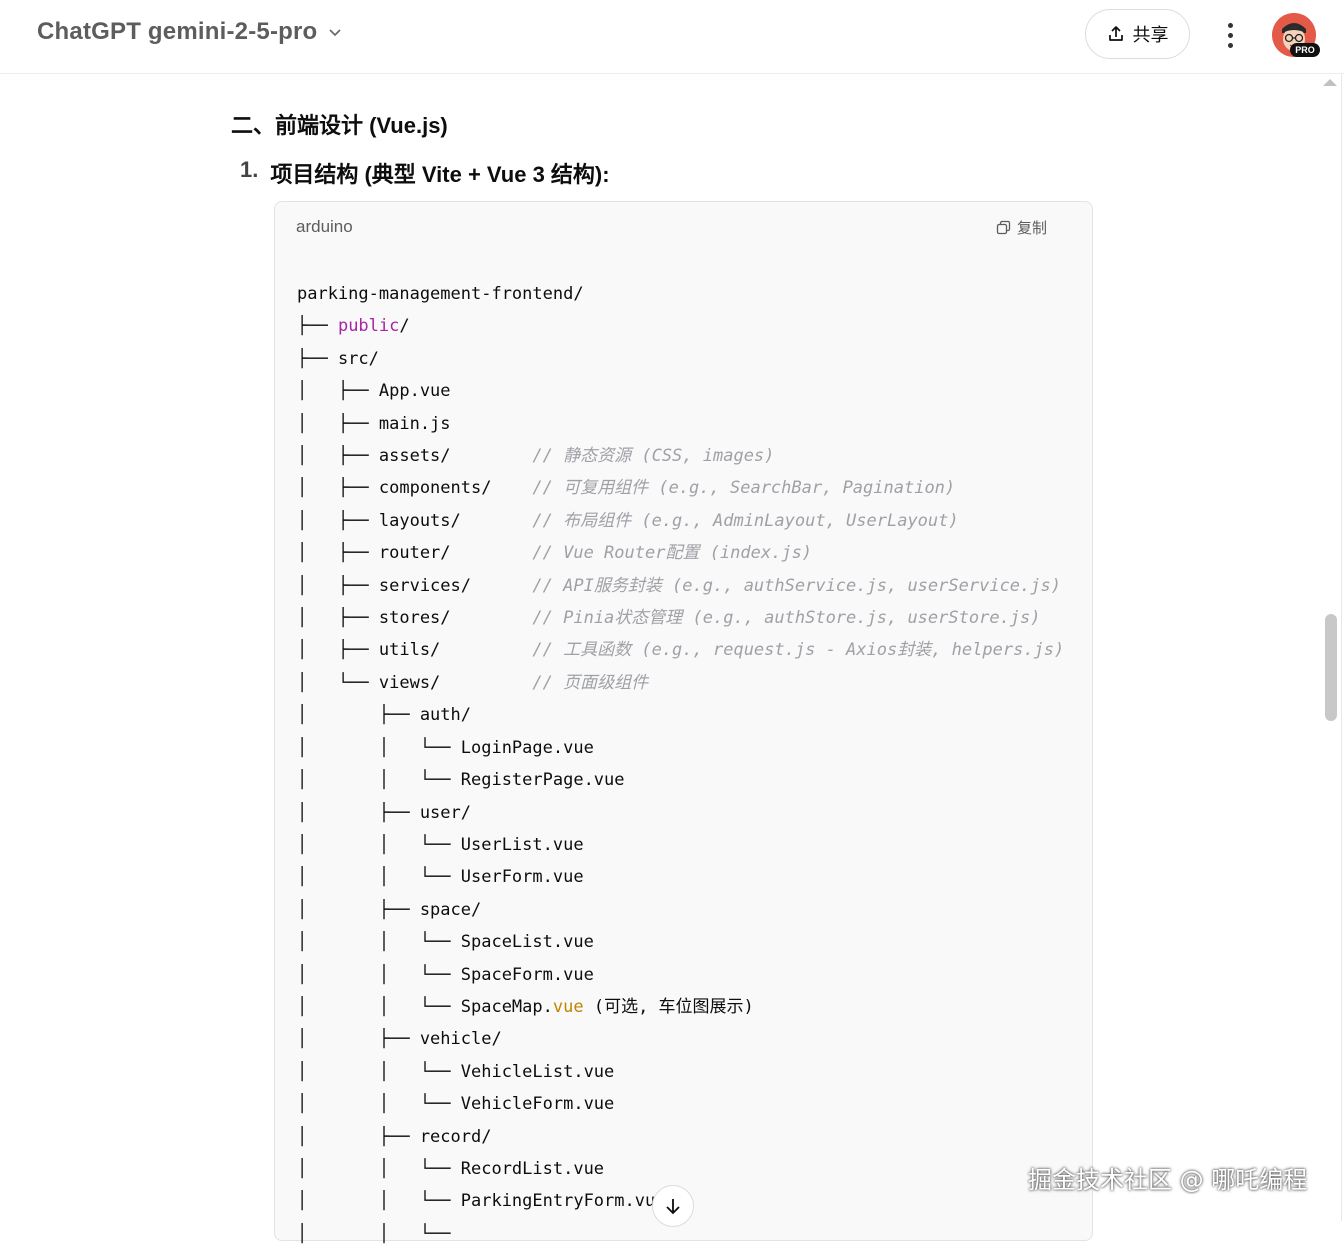 The width and height of the screenshot is (1344, 1250). I want to click on item-heading-text: 项目结构 (典型 Vite + Vue 3 结构):, so click(440, 174).